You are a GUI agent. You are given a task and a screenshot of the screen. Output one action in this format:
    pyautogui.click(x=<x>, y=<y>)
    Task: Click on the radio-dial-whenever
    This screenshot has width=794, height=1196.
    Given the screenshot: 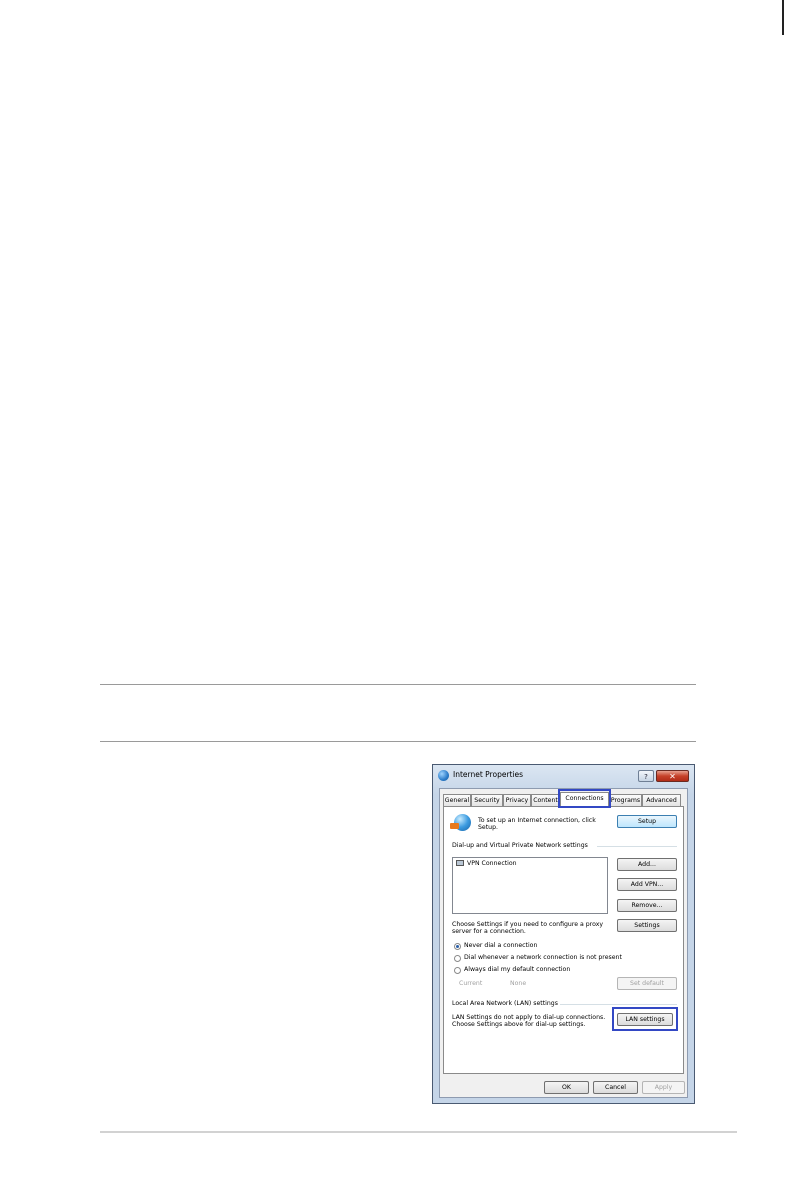 What is the action you would take?
    pyautogui.click(x=457, y=958)
    